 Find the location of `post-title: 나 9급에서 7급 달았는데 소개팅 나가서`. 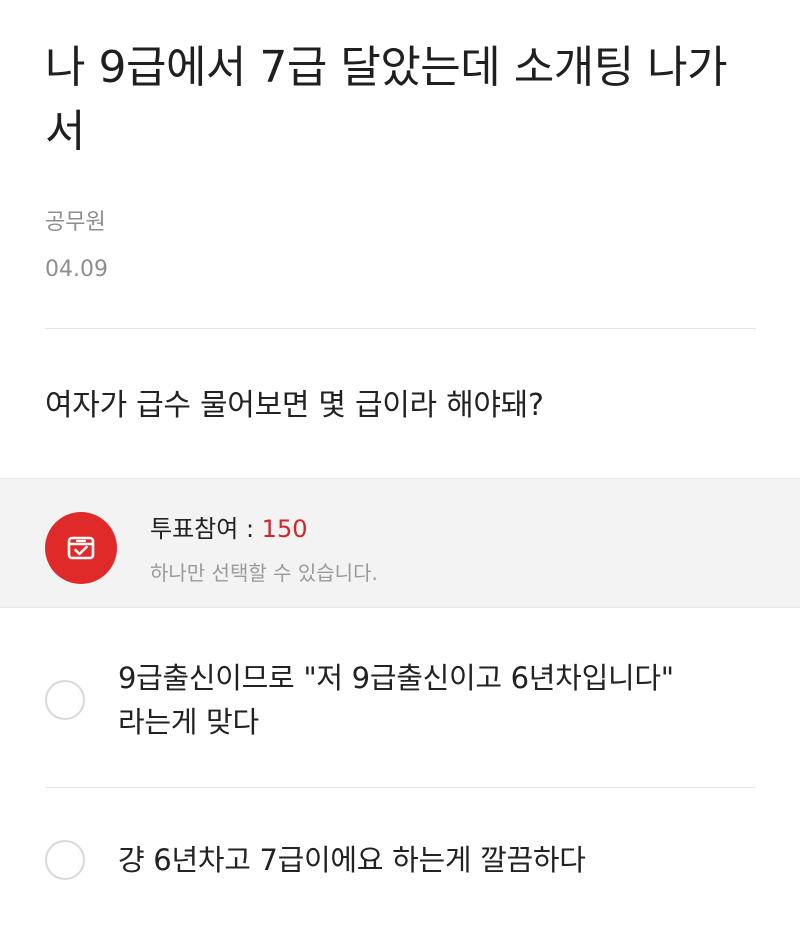

post-title: 나 9급에서 7급 달았는데 소개팅 나가서 is located at coordinates (386, 99).